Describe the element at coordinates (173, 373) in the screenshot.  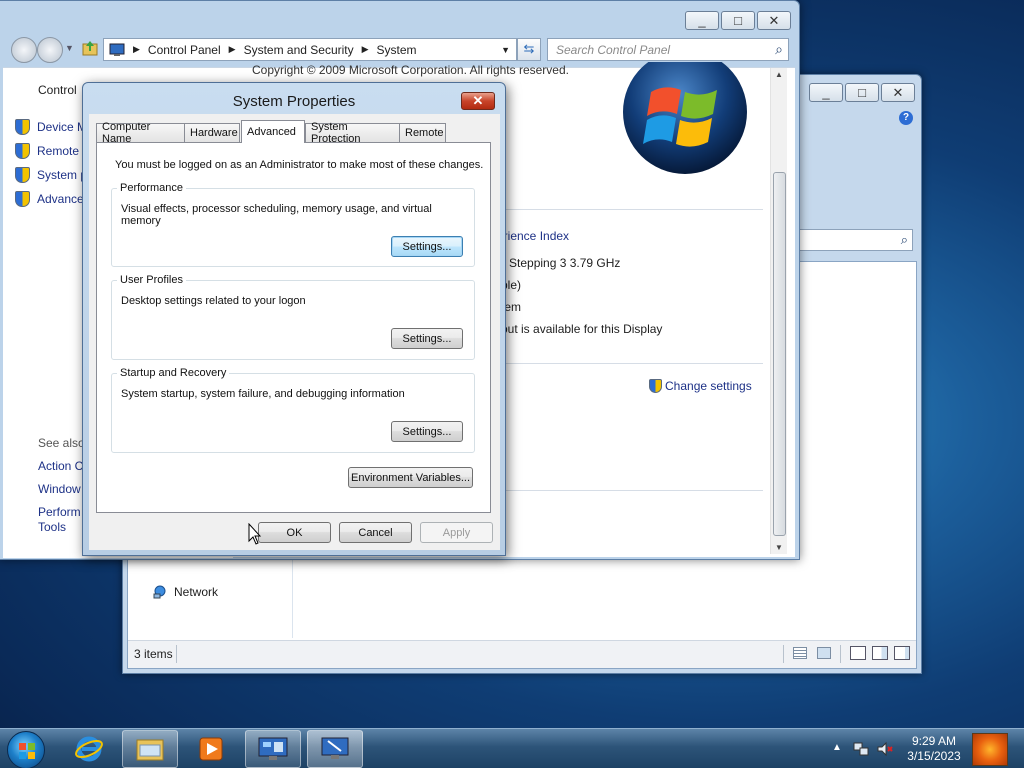
I see `startup-recovery-label: Startup and Recovery` at that location.